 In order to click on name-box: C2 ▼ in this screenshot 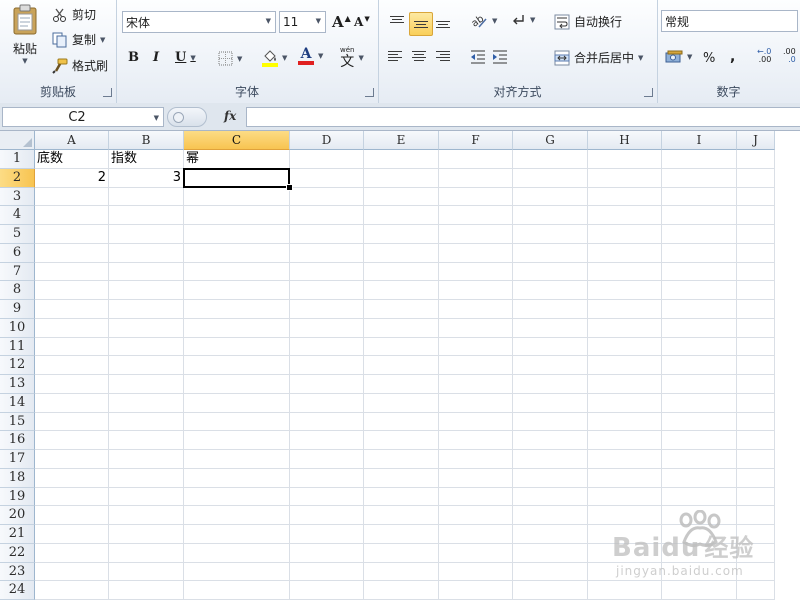, I will do `click(83, 117)`.